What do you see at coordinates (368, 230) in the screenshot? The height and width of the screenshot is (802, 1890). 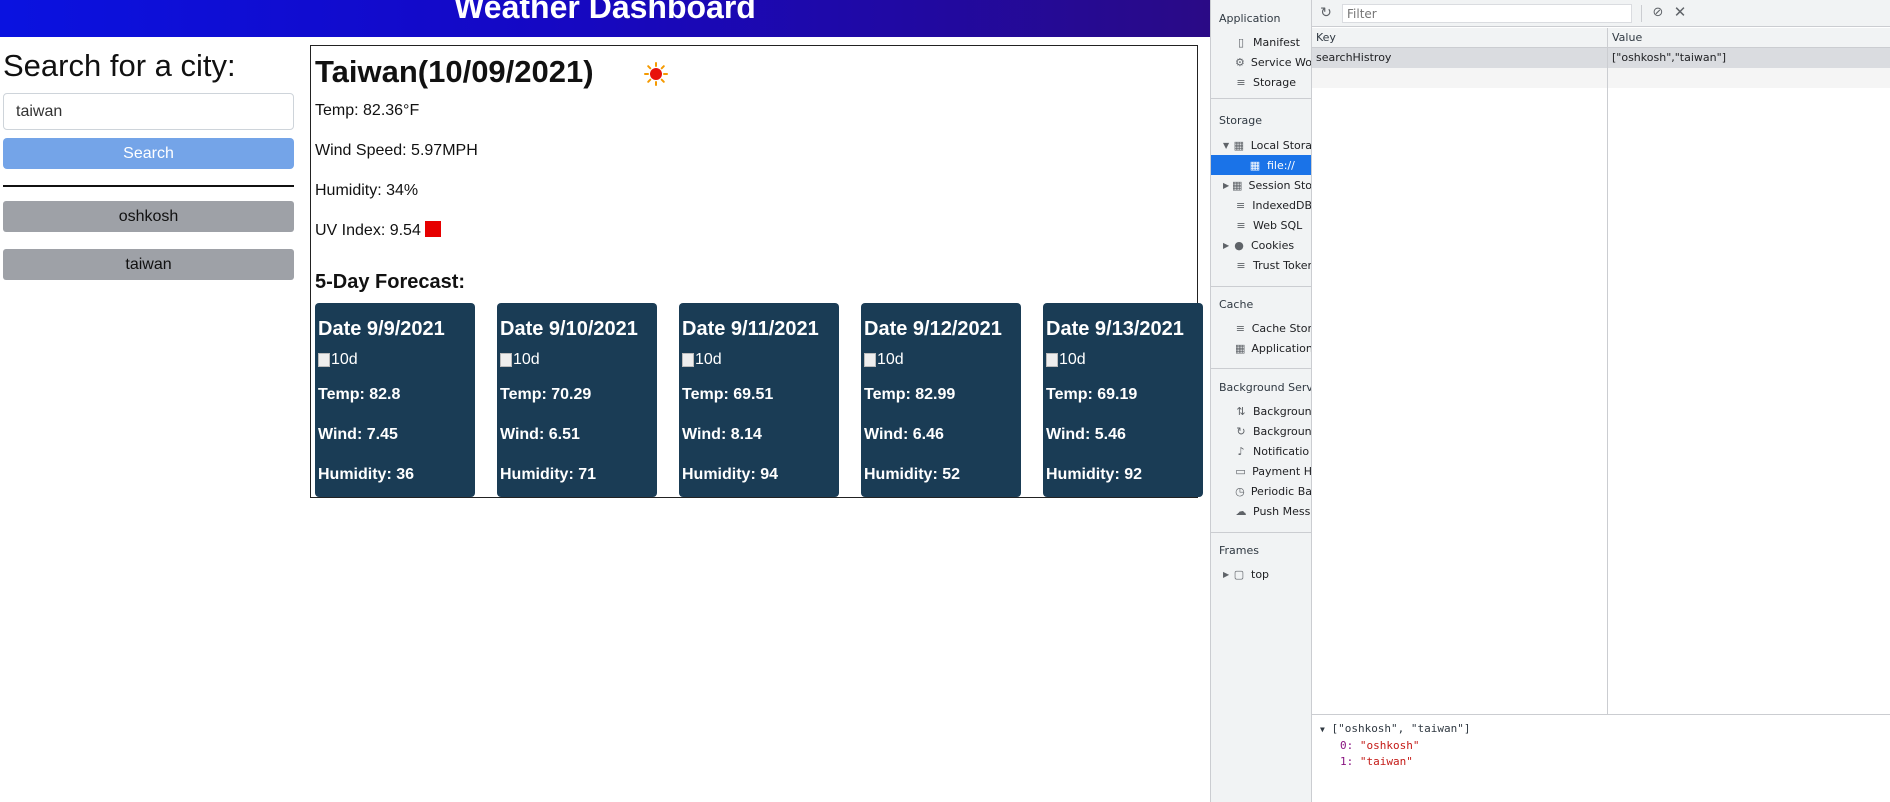 I see `current-uv-index: UV Index: 9.54` at bounding box center [368, 230].